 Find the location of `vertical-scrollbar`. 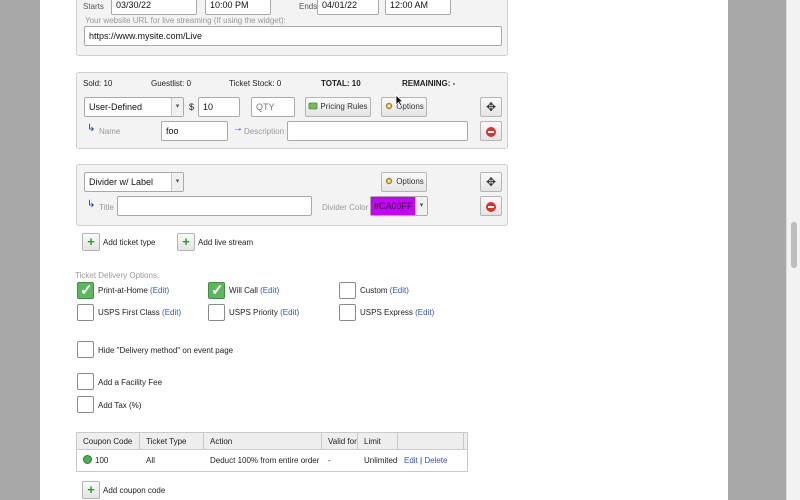

vertical-scrollbar is located at coordinates (793, 250).